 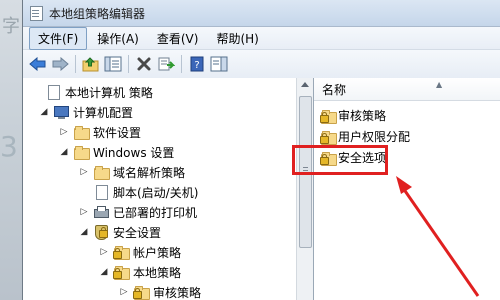 What do you see at coordinates (103, 112) in the screenshot?
I see `tree-node-label: 计算机配置` at bounding box center [103, 112].